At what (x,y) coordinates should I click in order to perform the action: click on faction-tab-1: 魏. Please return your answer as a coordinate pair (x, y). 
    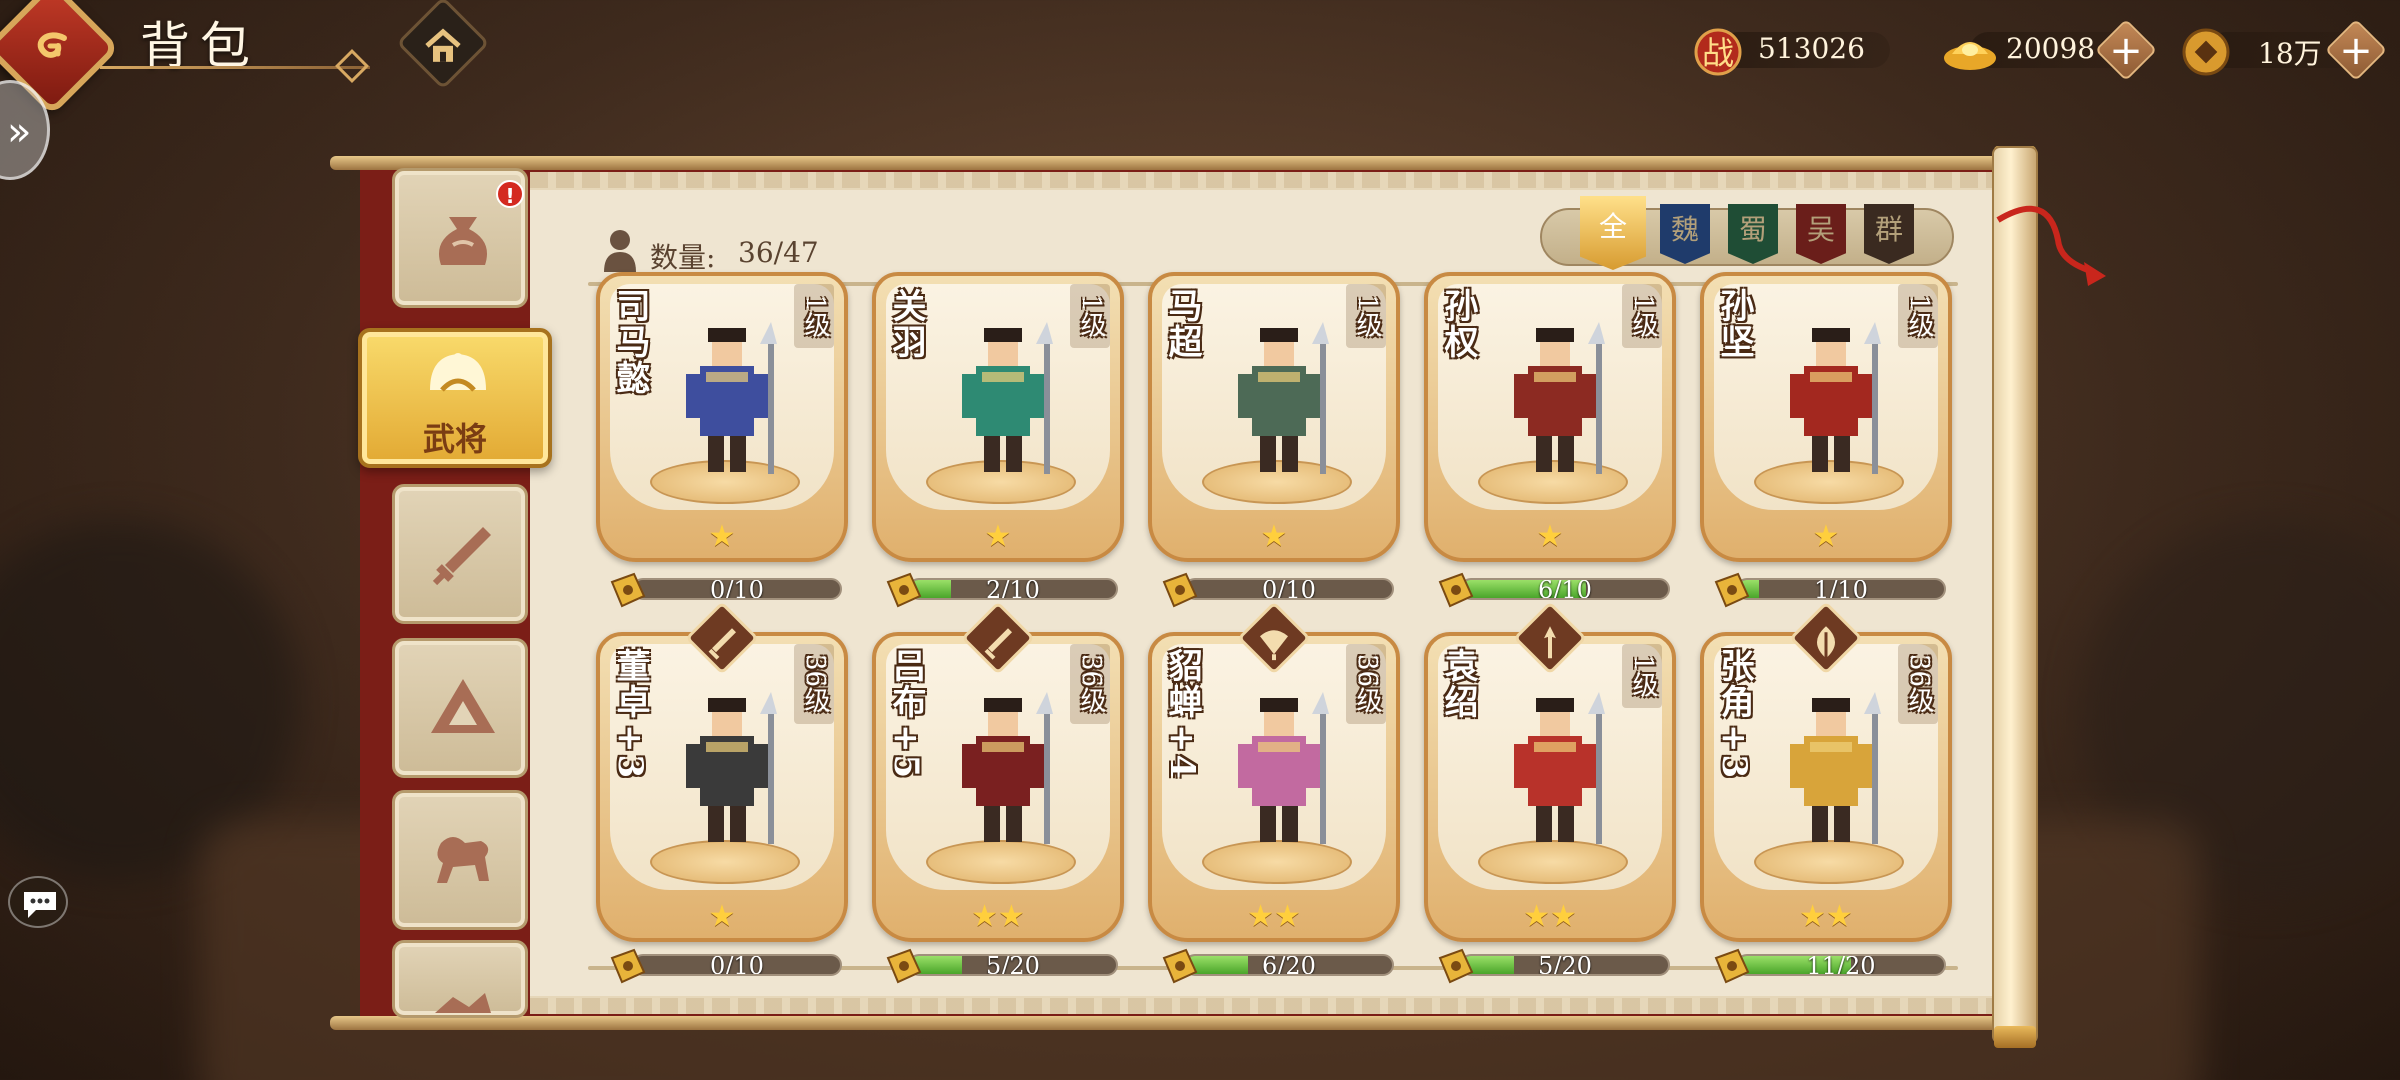
    Looking at the image, I should click on (1685, 234).